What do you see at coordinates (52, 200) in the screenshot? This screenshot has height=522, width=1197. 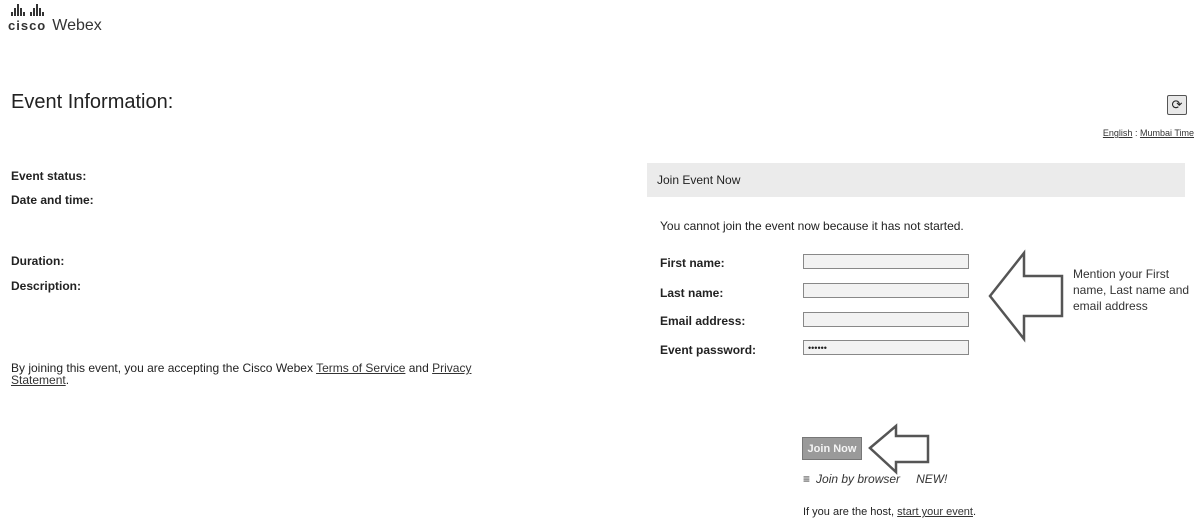 I see `date-time-label: Date and time:` at bounding box center [52, 200].